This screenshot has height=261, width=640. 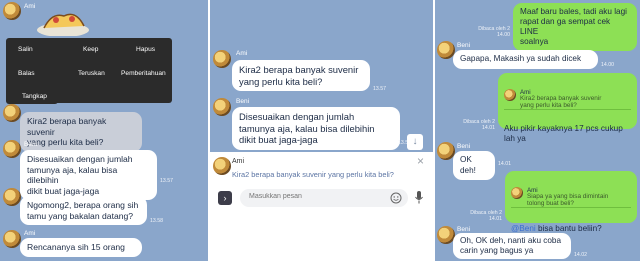 I want to click on menu-forward: Teruskan, so click(x=91, y=73).